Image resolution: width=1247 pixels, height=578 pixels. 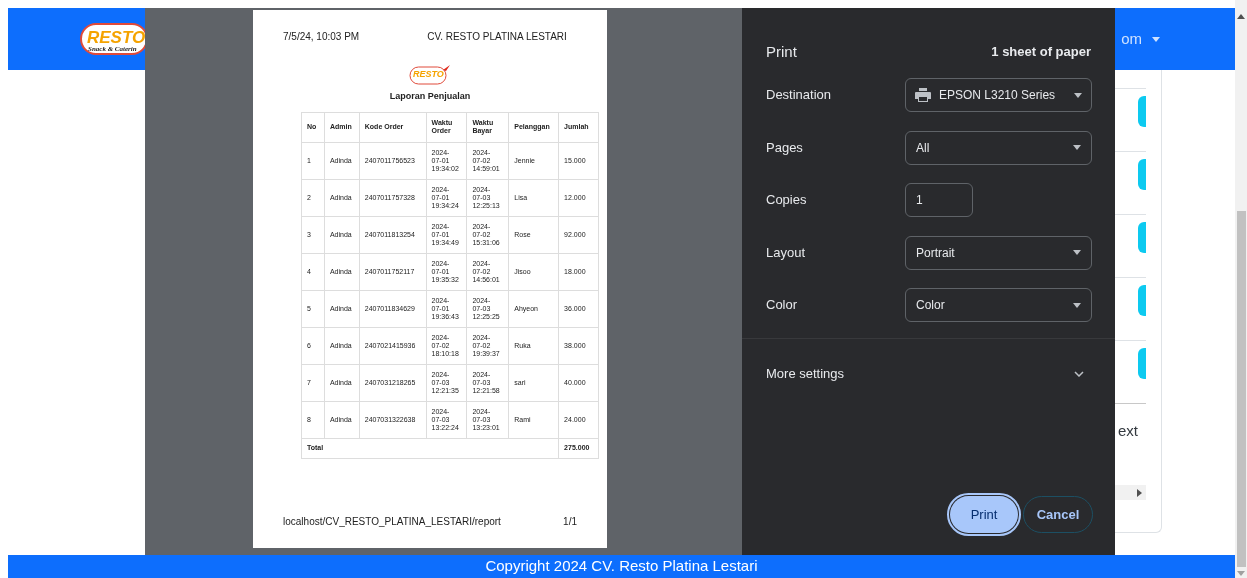 What do you see at coordinates (781, 51) in the screenshot?
I see `dialog-title: Print` at bounding box center [781, 51].